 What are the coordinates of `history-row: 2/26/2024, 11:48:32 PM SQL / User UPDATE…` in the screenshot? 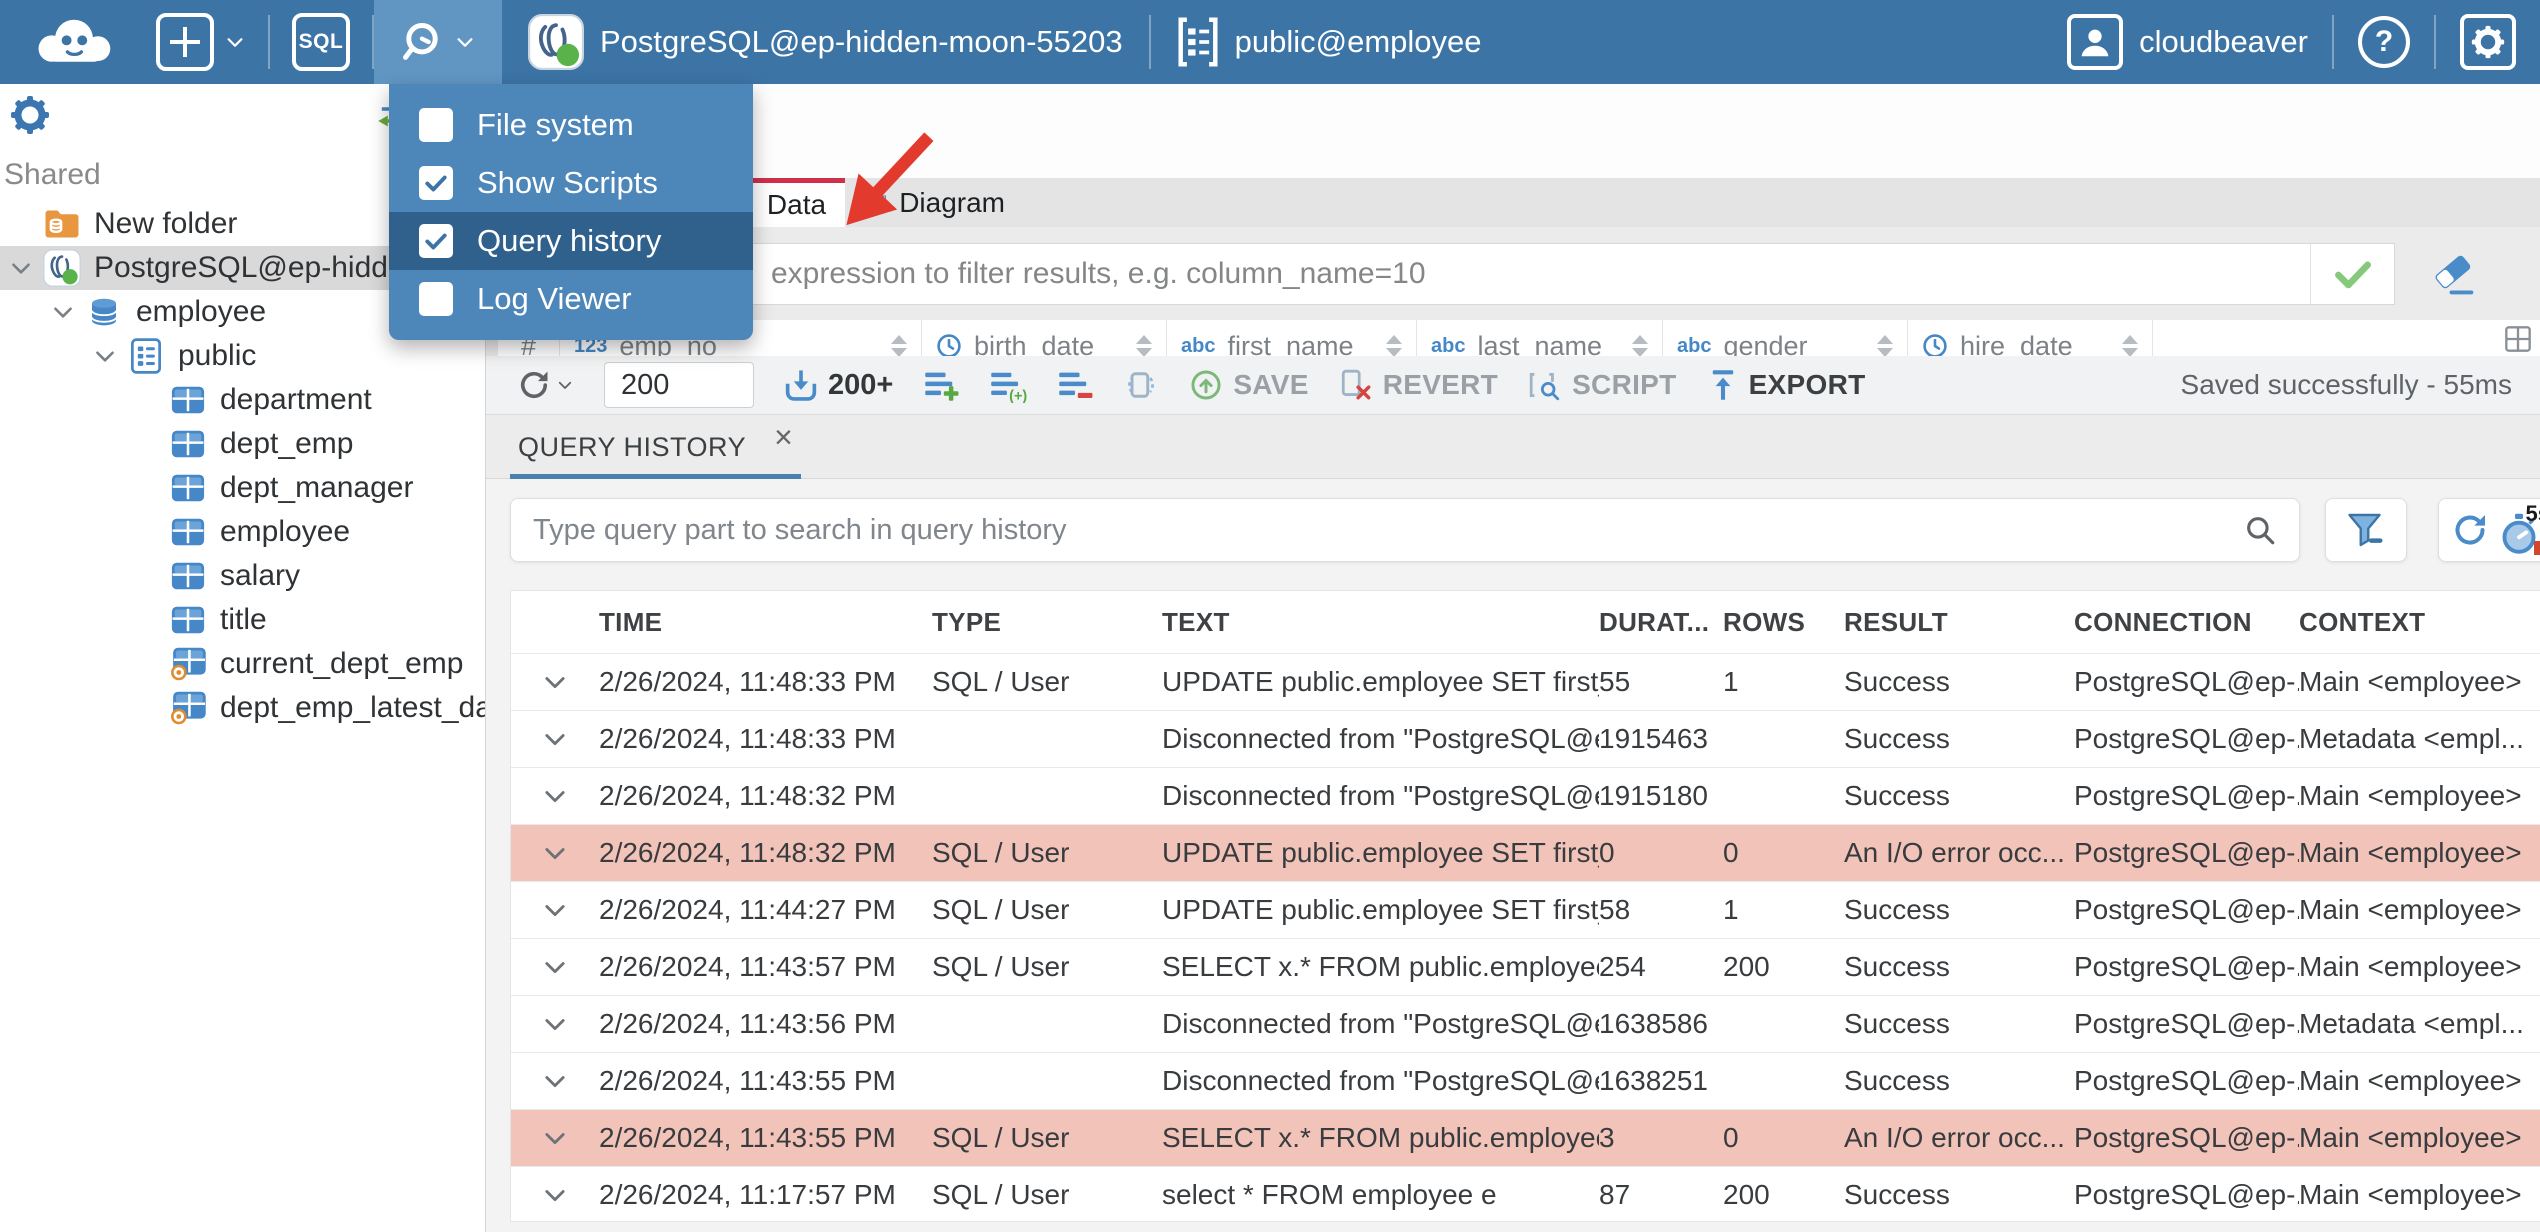 It's located at (1525, 852).